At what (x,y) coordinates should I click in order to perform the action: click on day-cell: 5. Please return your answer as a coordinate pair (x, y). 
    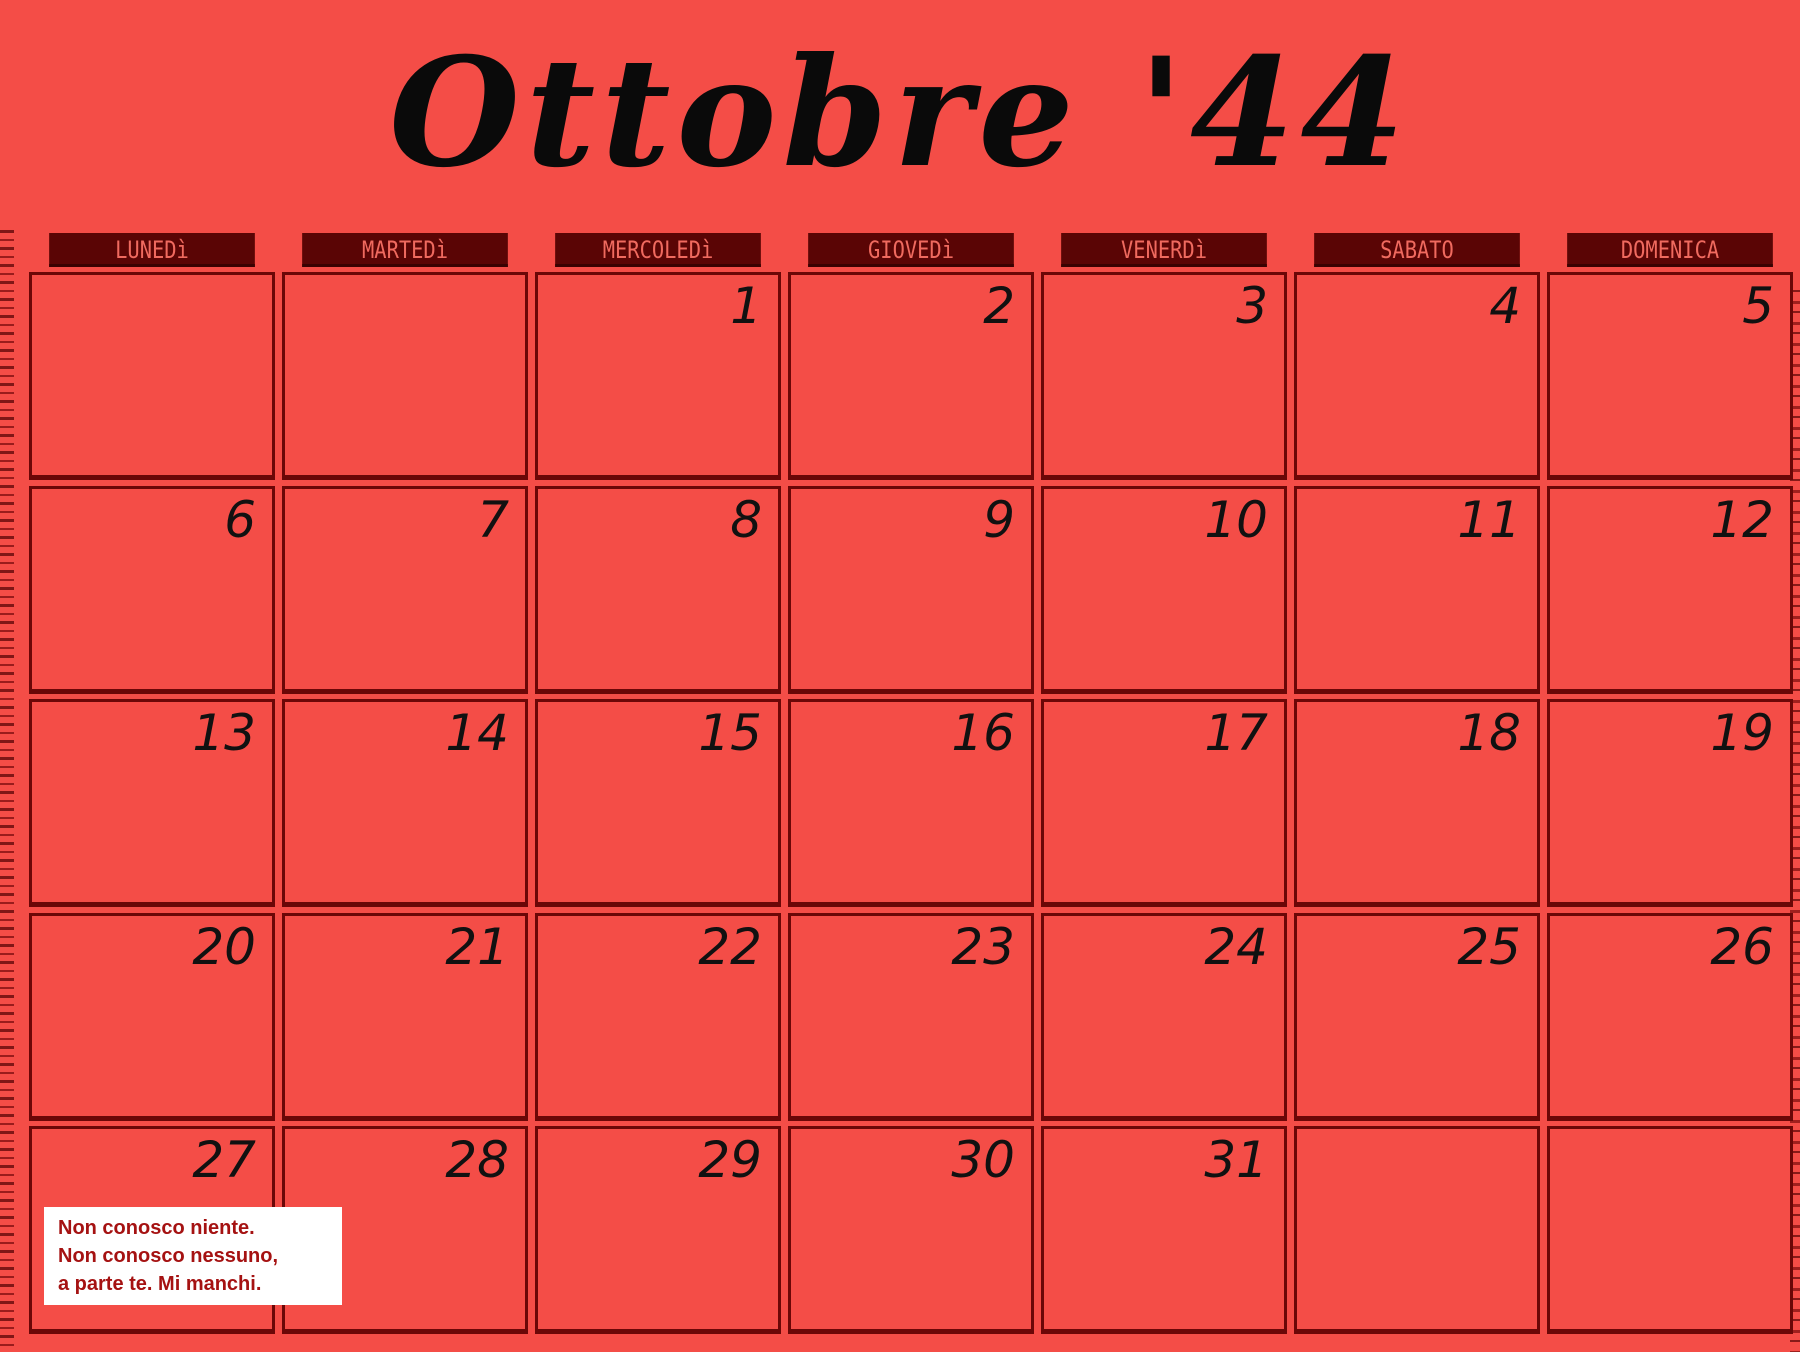
    Looking at the image, I should click on (1670, 376).